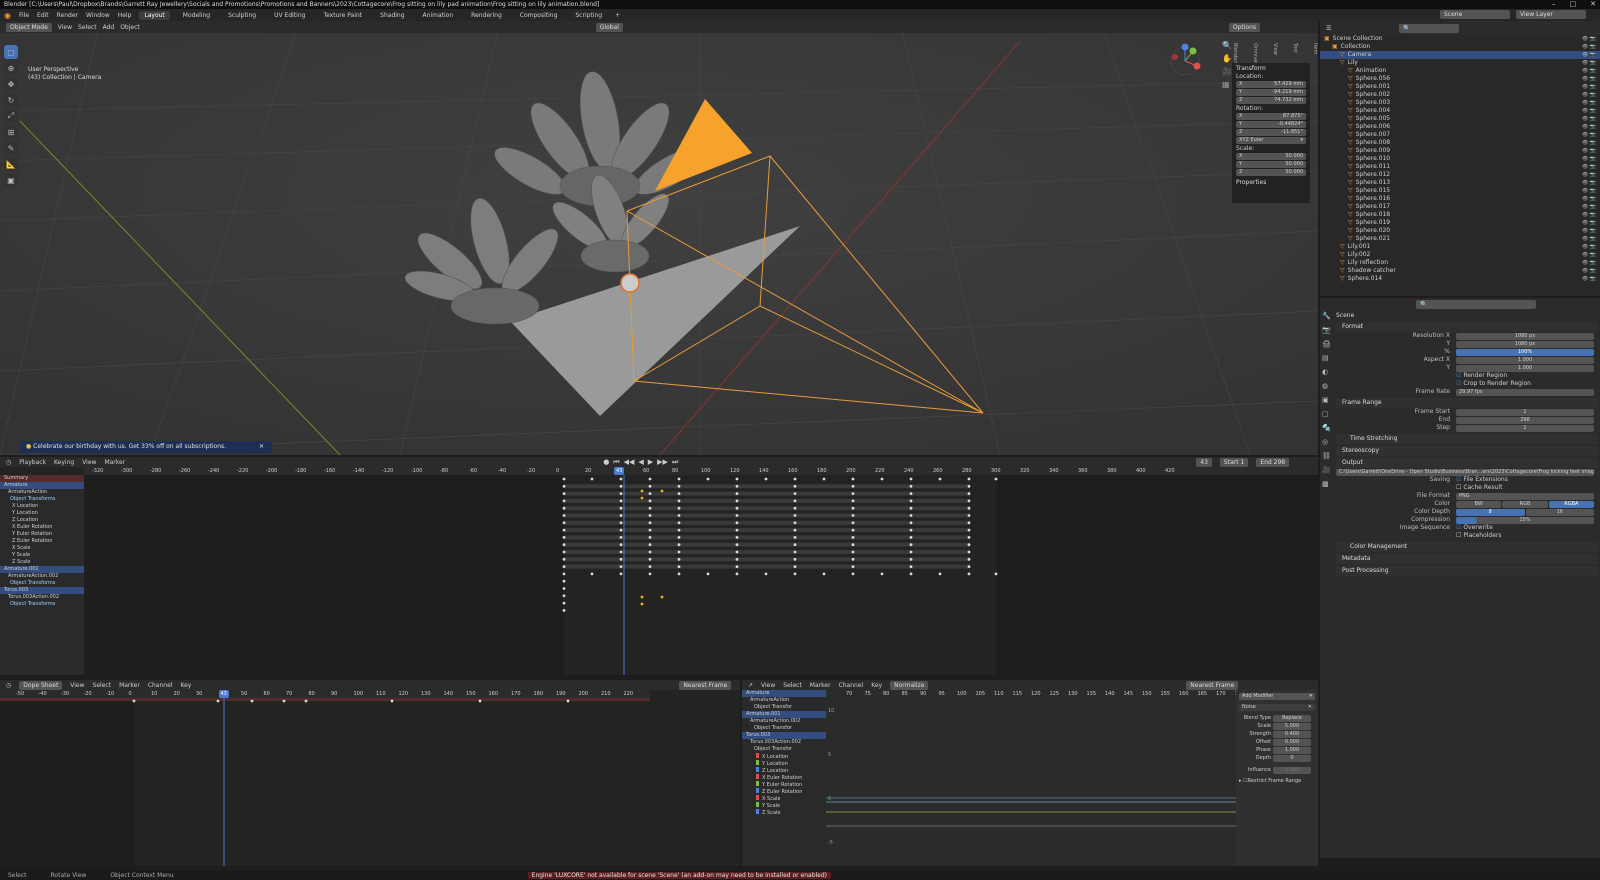  What do you see at coordinates (29, 27) in the screenshot?
I see `mode-selector: Object Mode` at bounding box center [29, 27].